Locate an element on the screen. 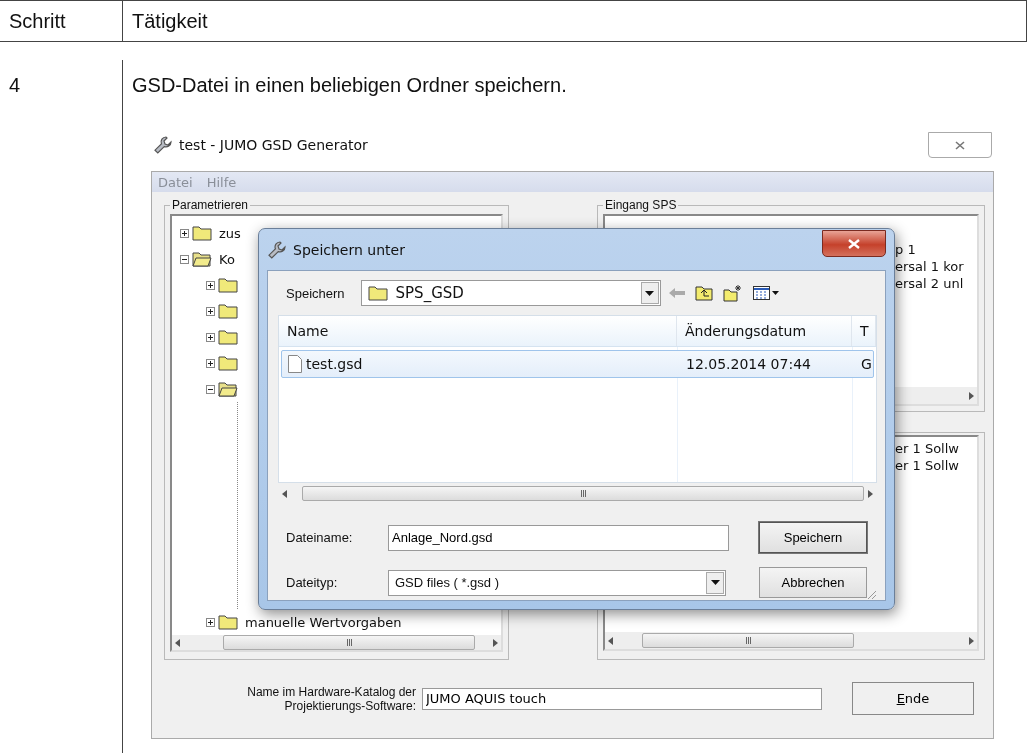 Image resolution: width=1027 pixels, height=753 pixels. group-label: Eingang SPS is located at coordinates (641, 205).